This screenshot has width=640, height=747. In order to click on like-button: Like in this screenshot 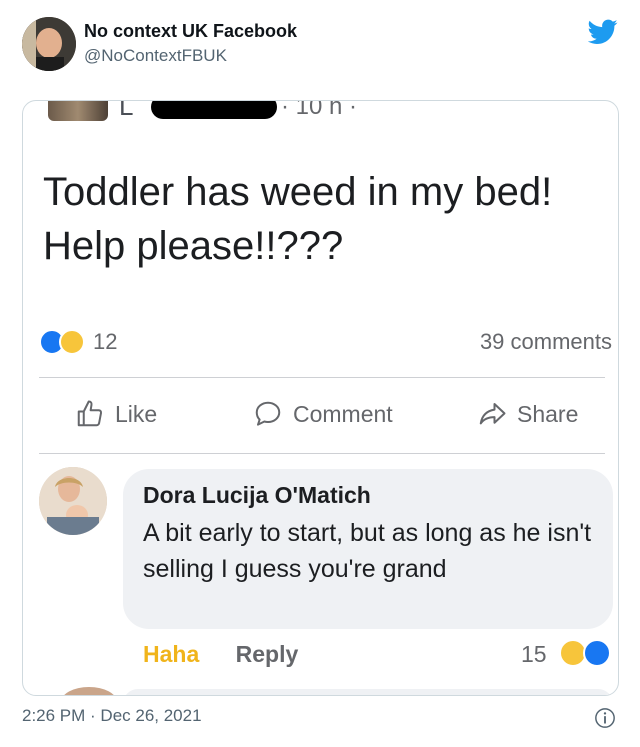, I will do `click(116, 414)`.